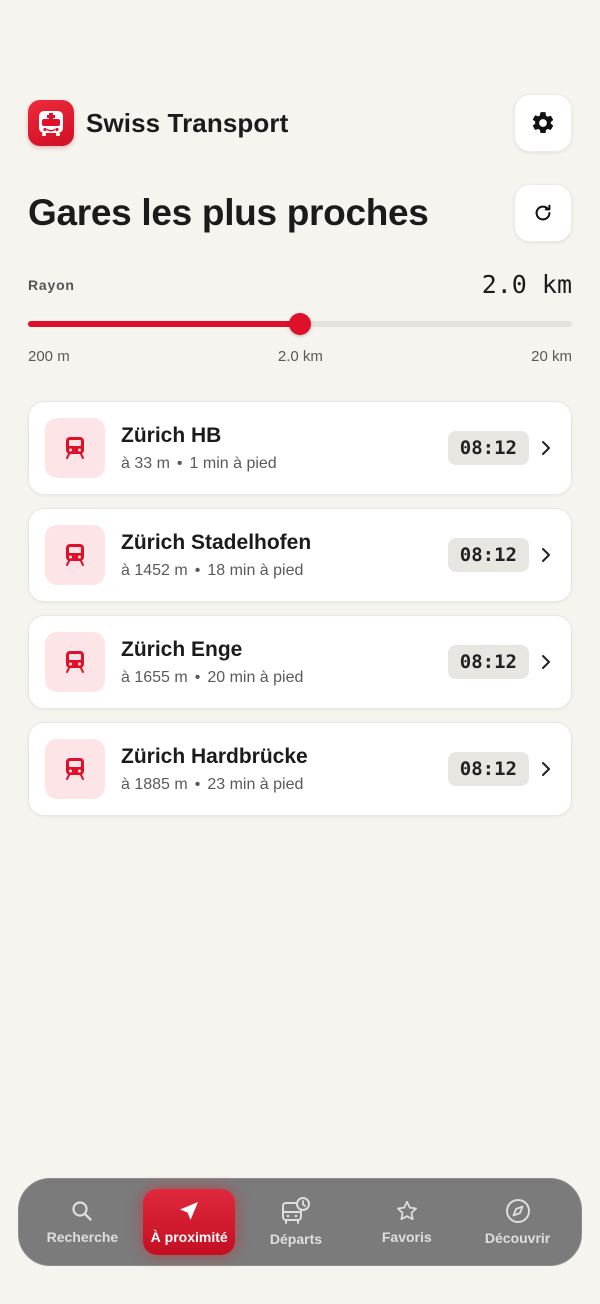 Image resolution: width=600 pixels, height=1304 pixels. I want to click on search-icon, so click(82, 1211).